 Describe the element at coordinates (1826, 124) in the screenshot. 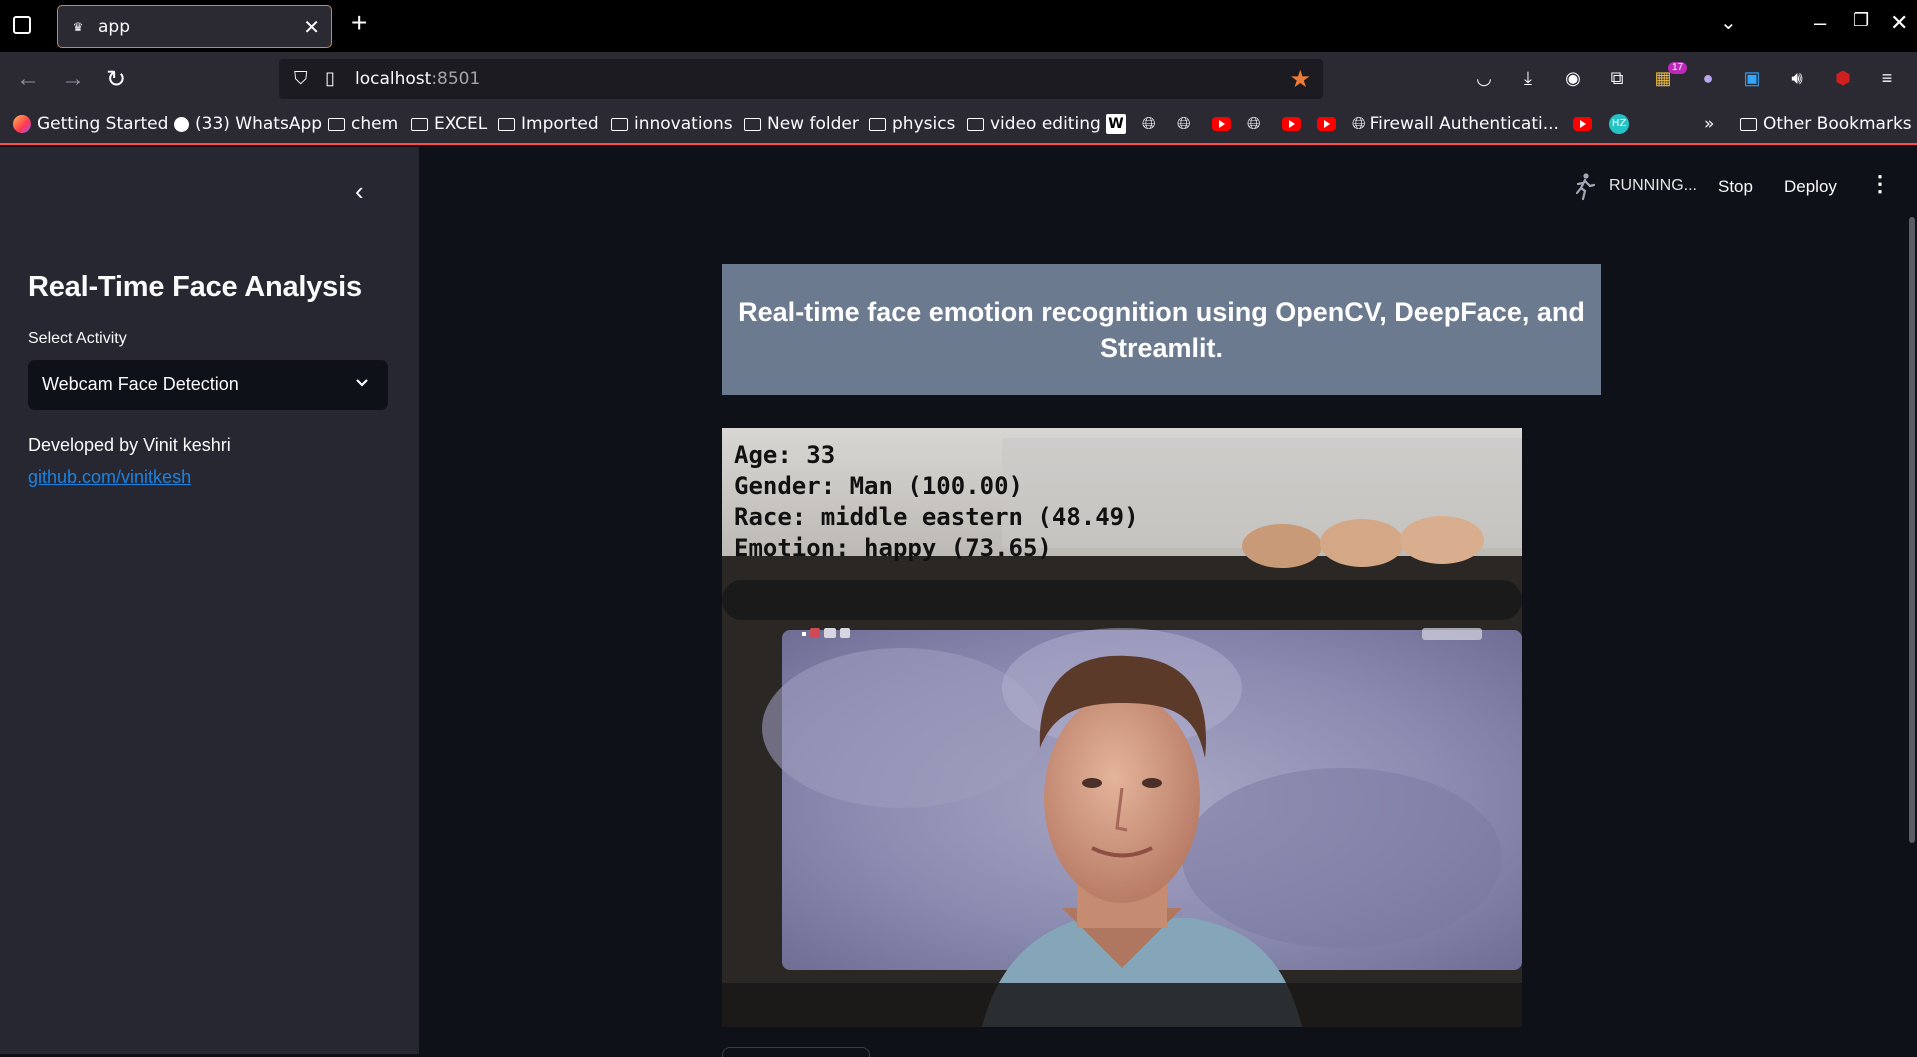

I see `bookmark-other-bookmarks: Other Bookmarks` at that location.